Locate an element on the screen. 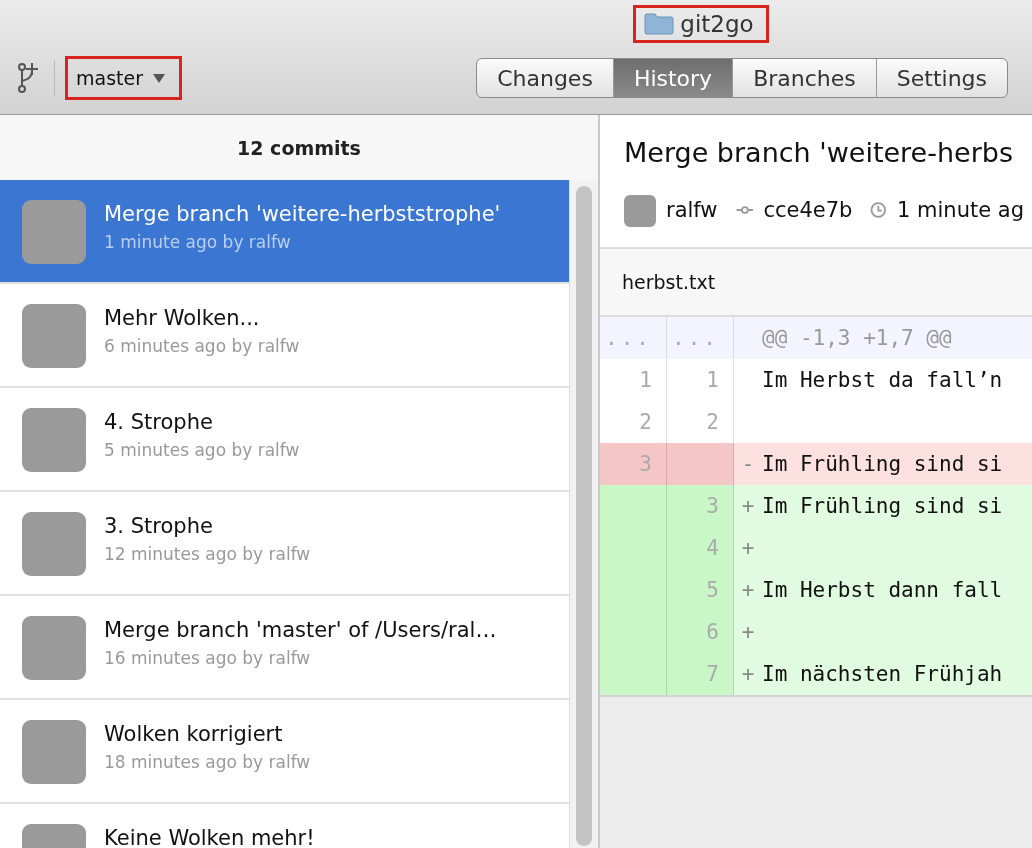 The image size is (1032, 848). author-name: ralfw is located at coordinates (692, 209).